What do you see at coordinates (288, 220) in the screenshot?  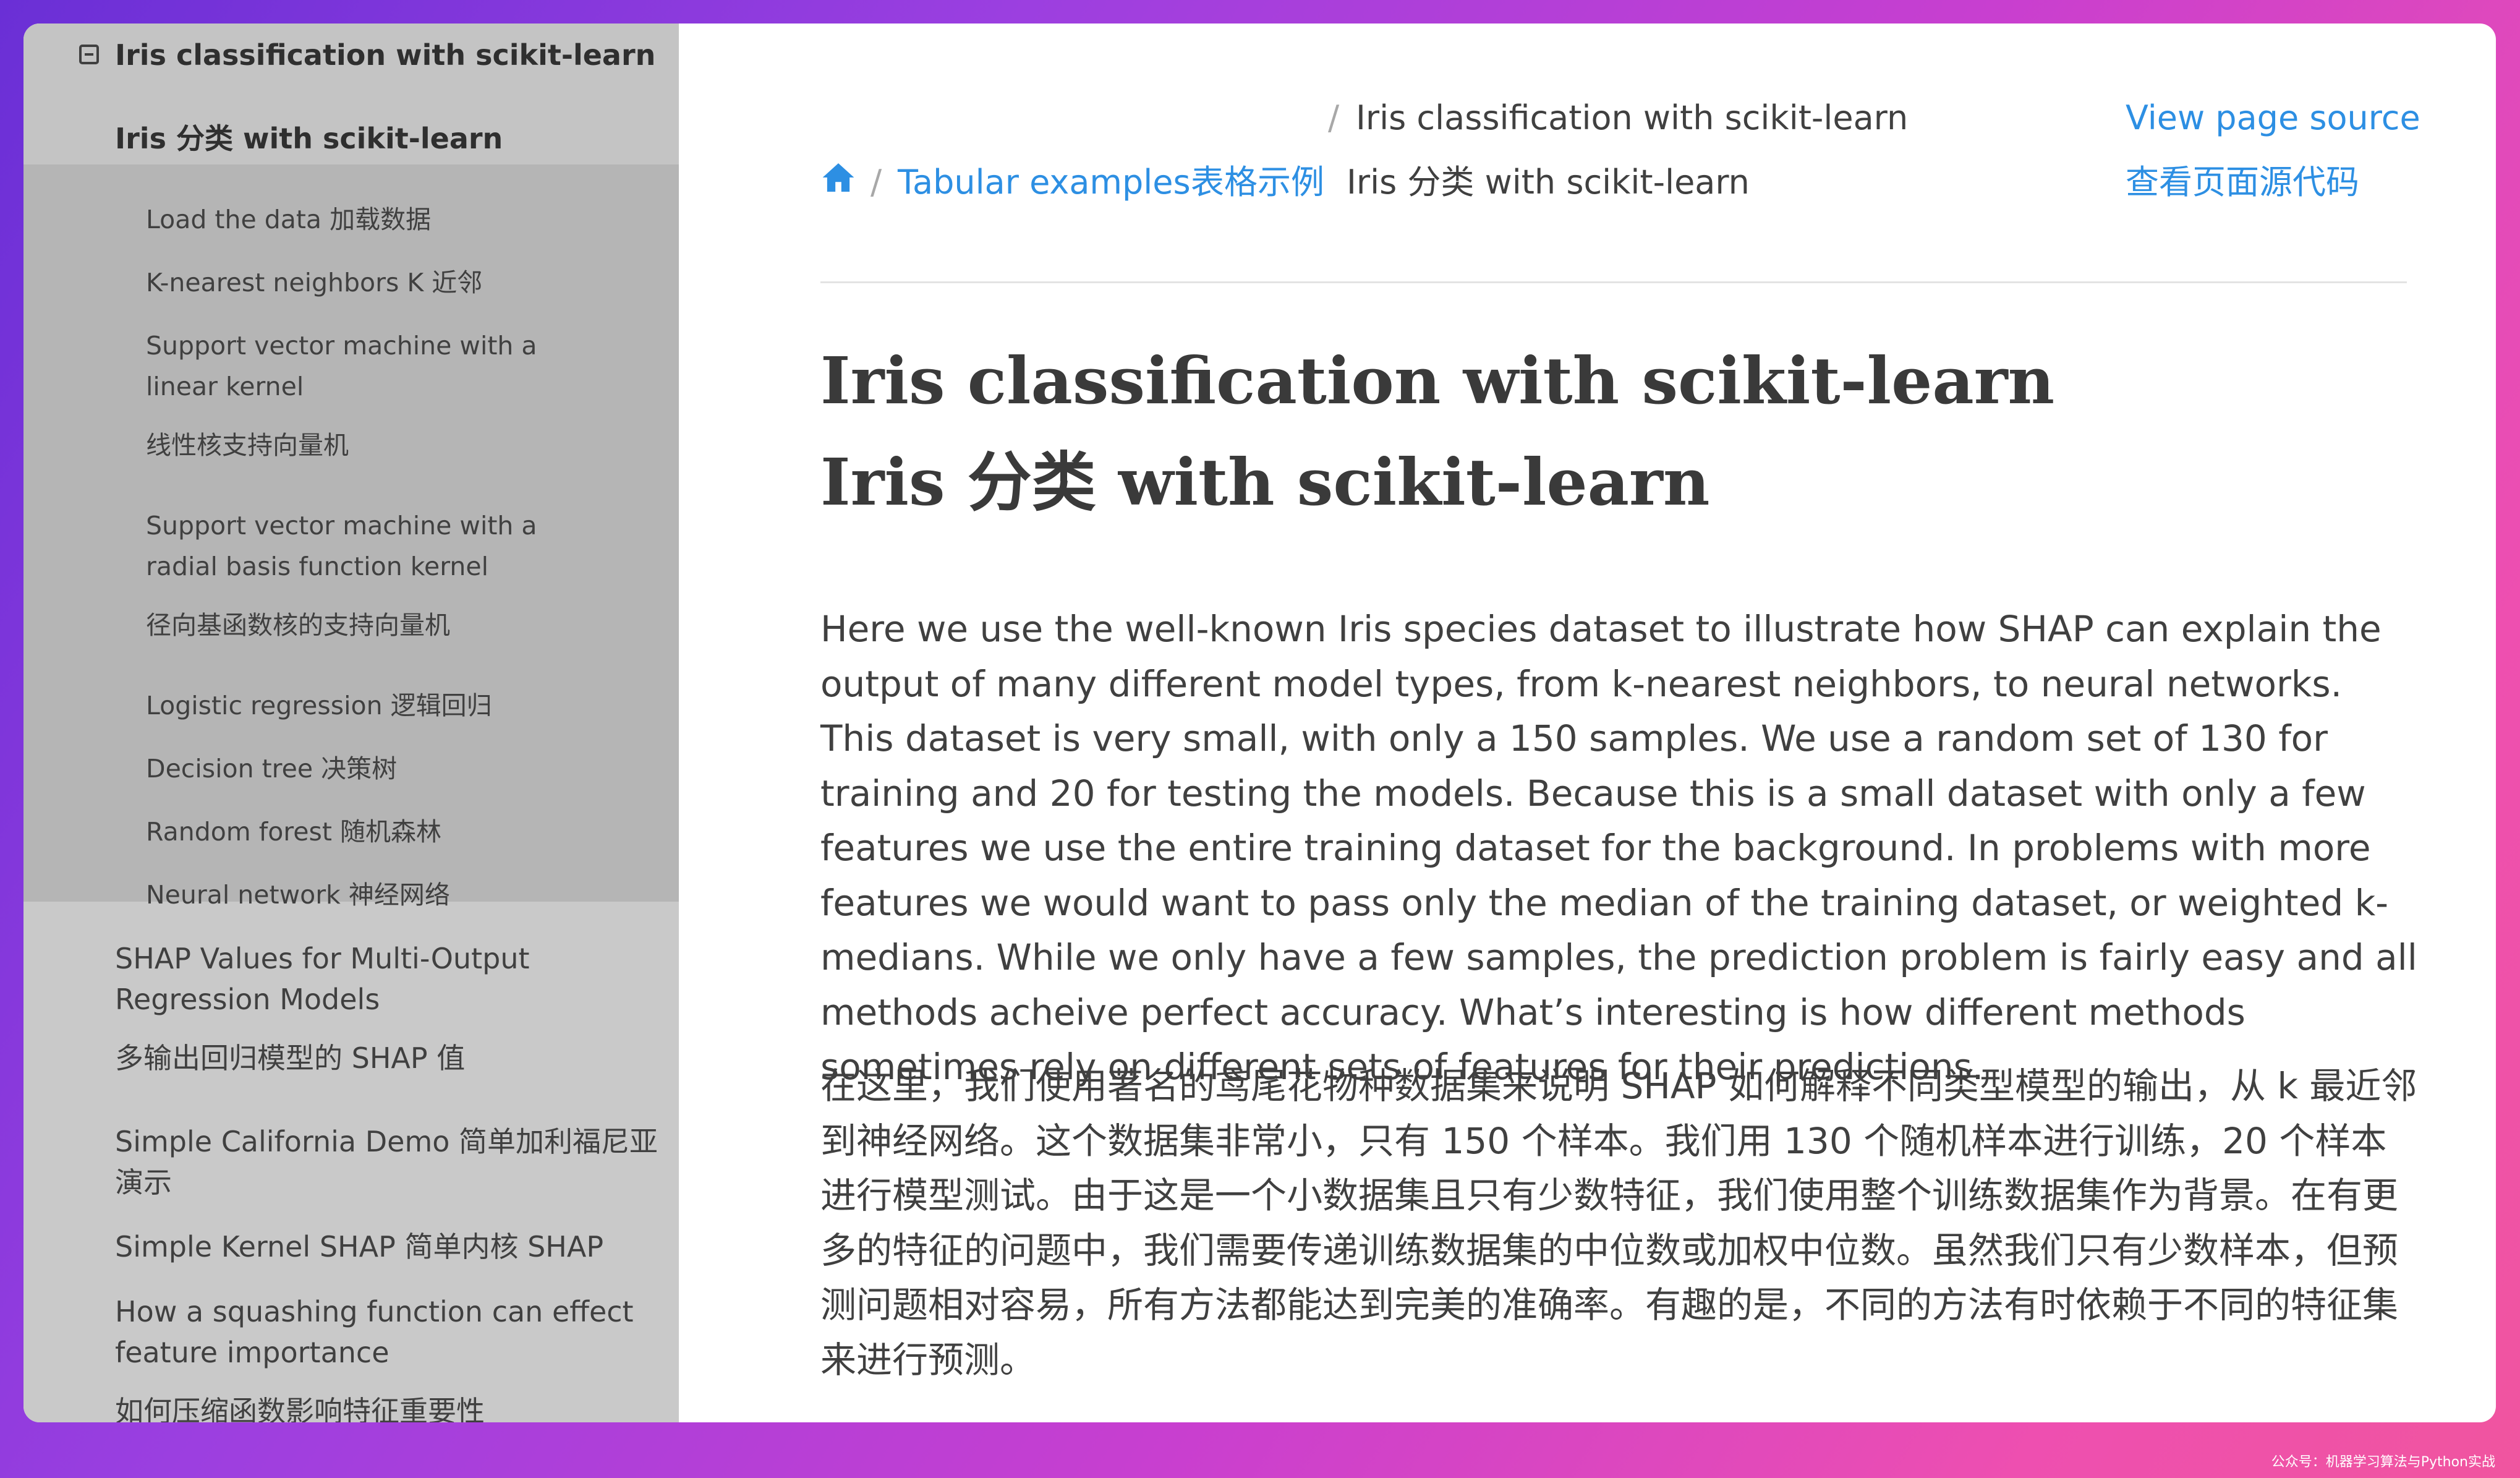 I see `sidebar-item-load-data: Load the data 加载数据` at bounding box center [288, 220].